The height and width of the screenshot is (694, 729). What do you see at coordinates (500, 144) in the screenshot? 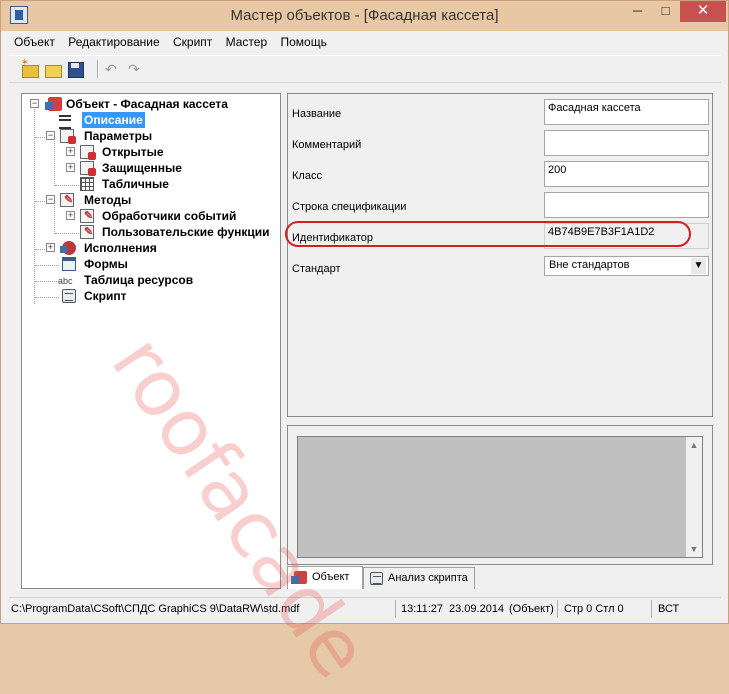
I see `property-row-comment: Комментарий` at bounding box center [500, 144].